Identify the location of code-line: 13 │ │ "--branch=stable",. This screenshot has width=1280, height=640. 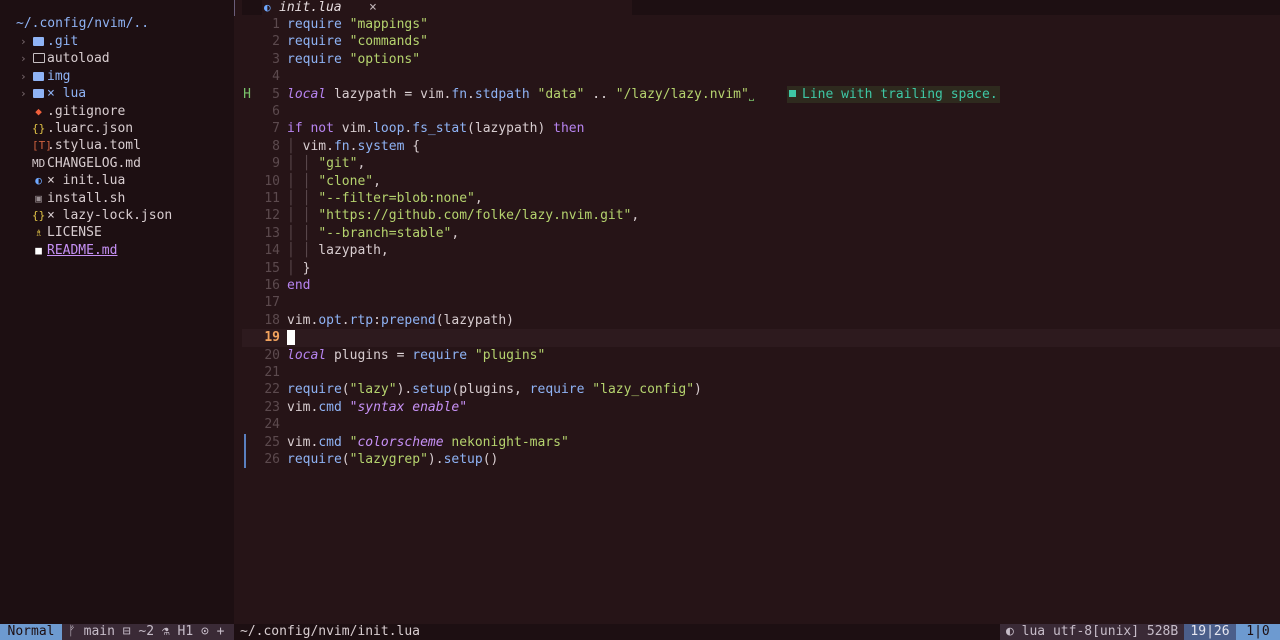
(761, 233).